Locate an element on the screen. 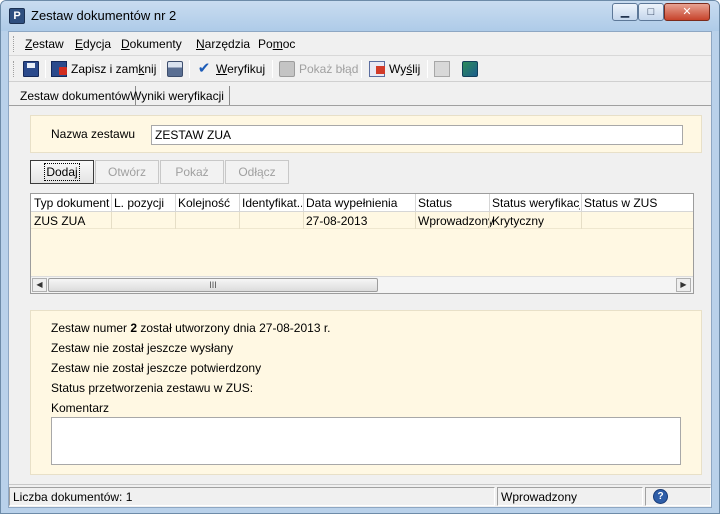 Image resolution: width=720 pixels, height=514 pixels. maximize-button: □ is located at coordinates (651, 12).